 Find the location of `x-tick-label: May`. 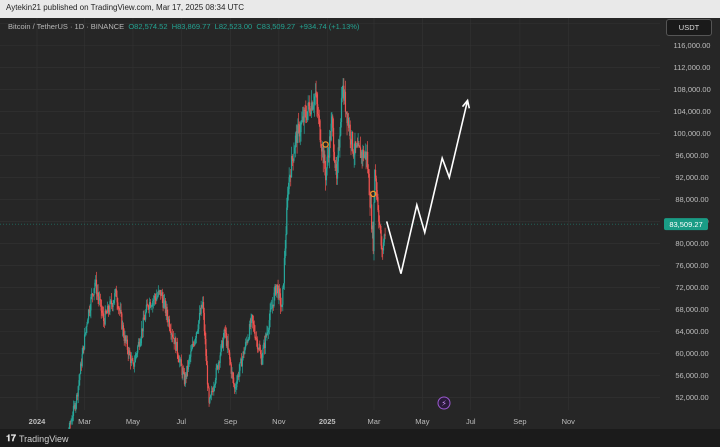

x-tick-label: May is located at coordinates (422, 421).